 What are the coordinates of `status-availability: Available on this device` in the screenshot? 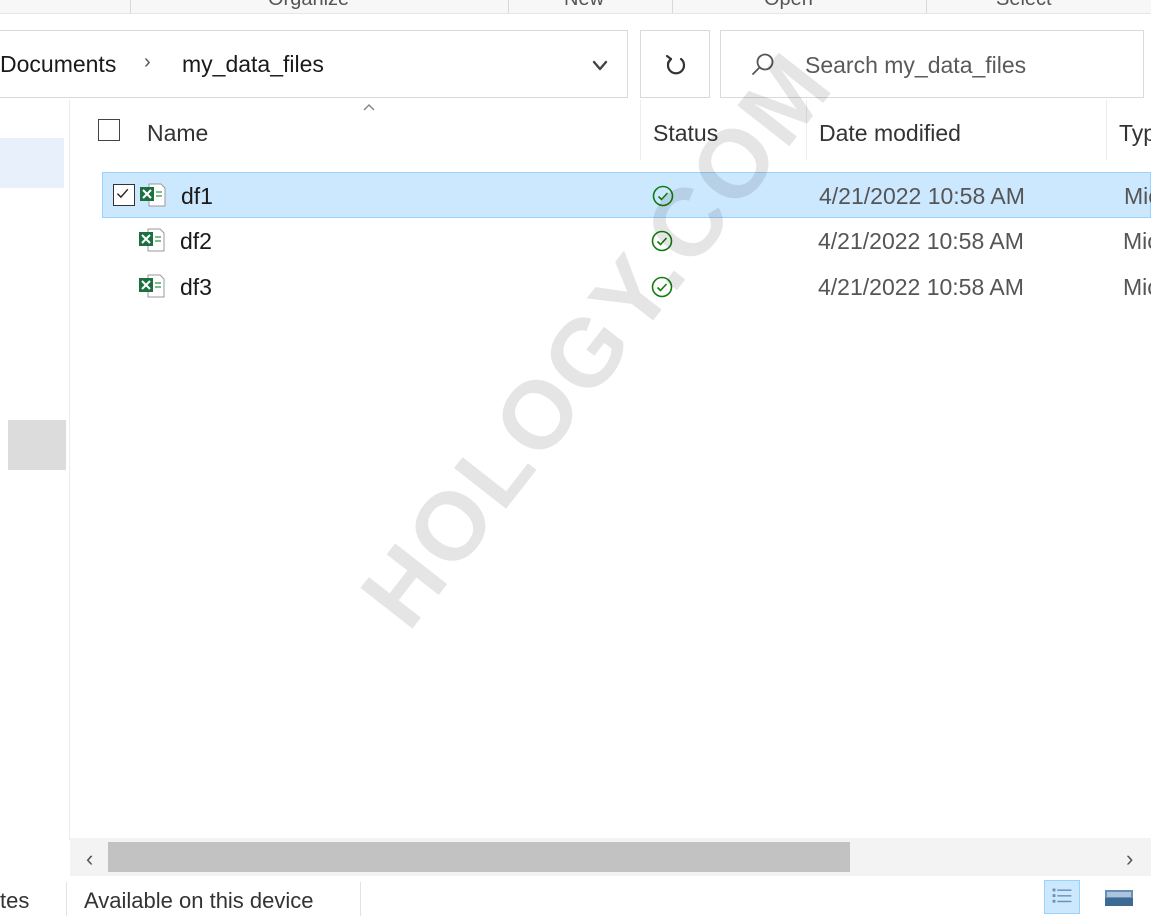 It's located at (199, 900).